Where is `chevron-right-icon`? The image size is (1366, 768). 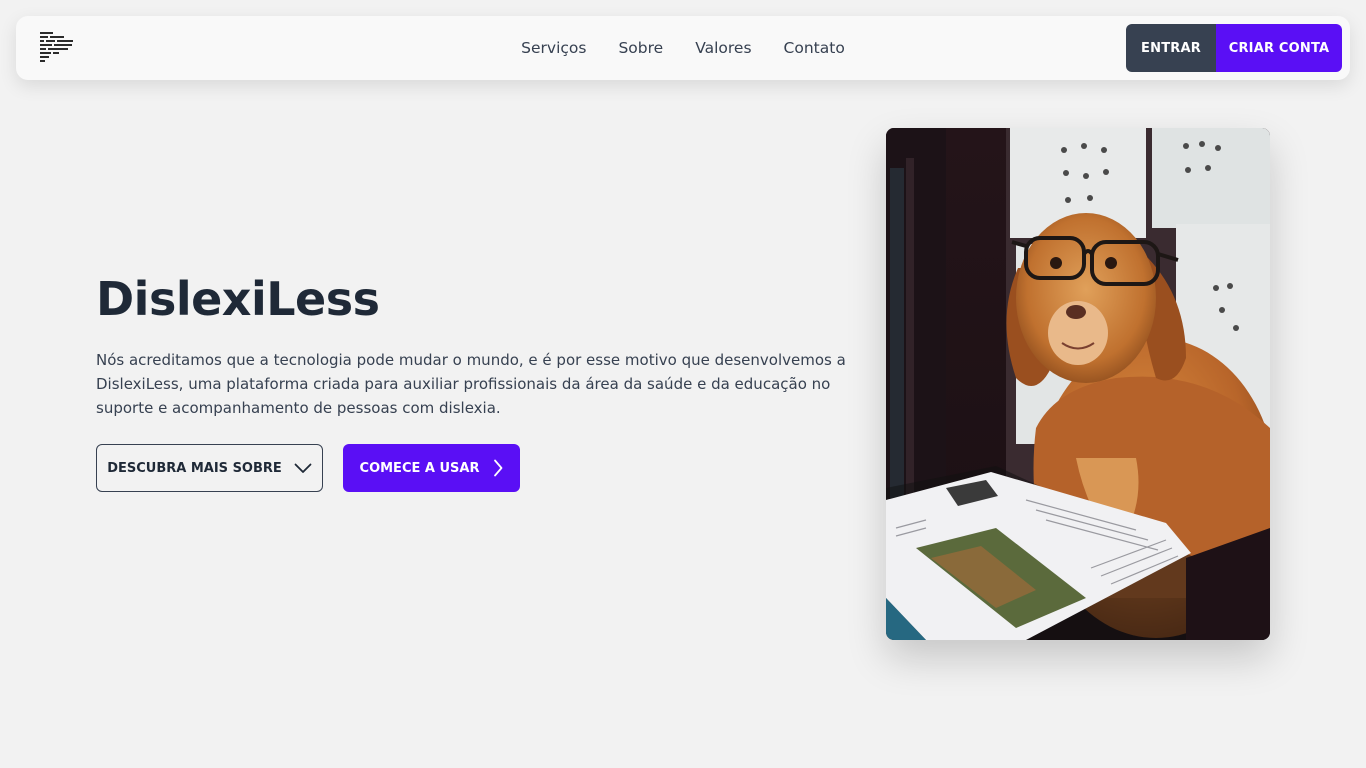
chevron-right-icon is located at coordinates (498, 468).